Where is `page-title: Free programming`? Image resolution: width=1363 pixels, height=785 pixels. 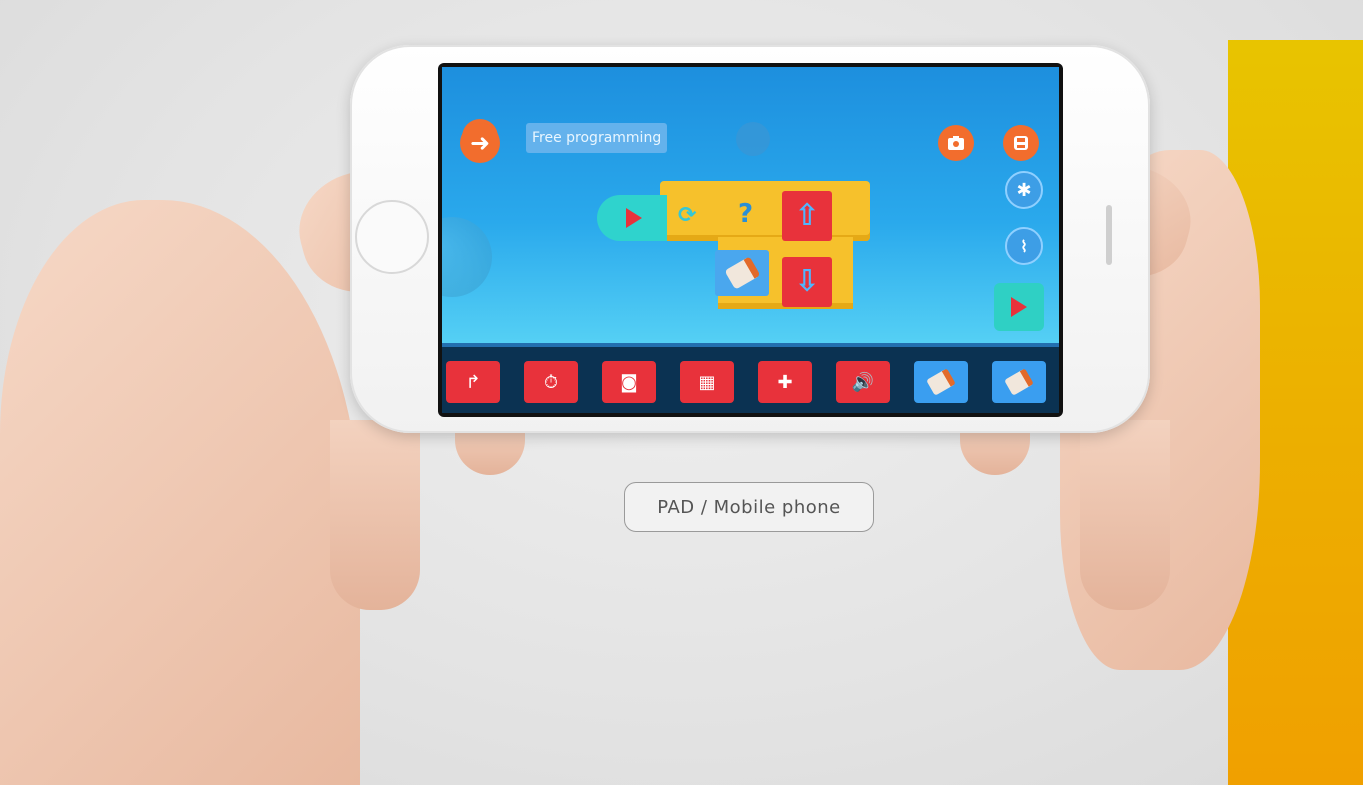 page-title: Free programming is located at coordinates (597, 138).